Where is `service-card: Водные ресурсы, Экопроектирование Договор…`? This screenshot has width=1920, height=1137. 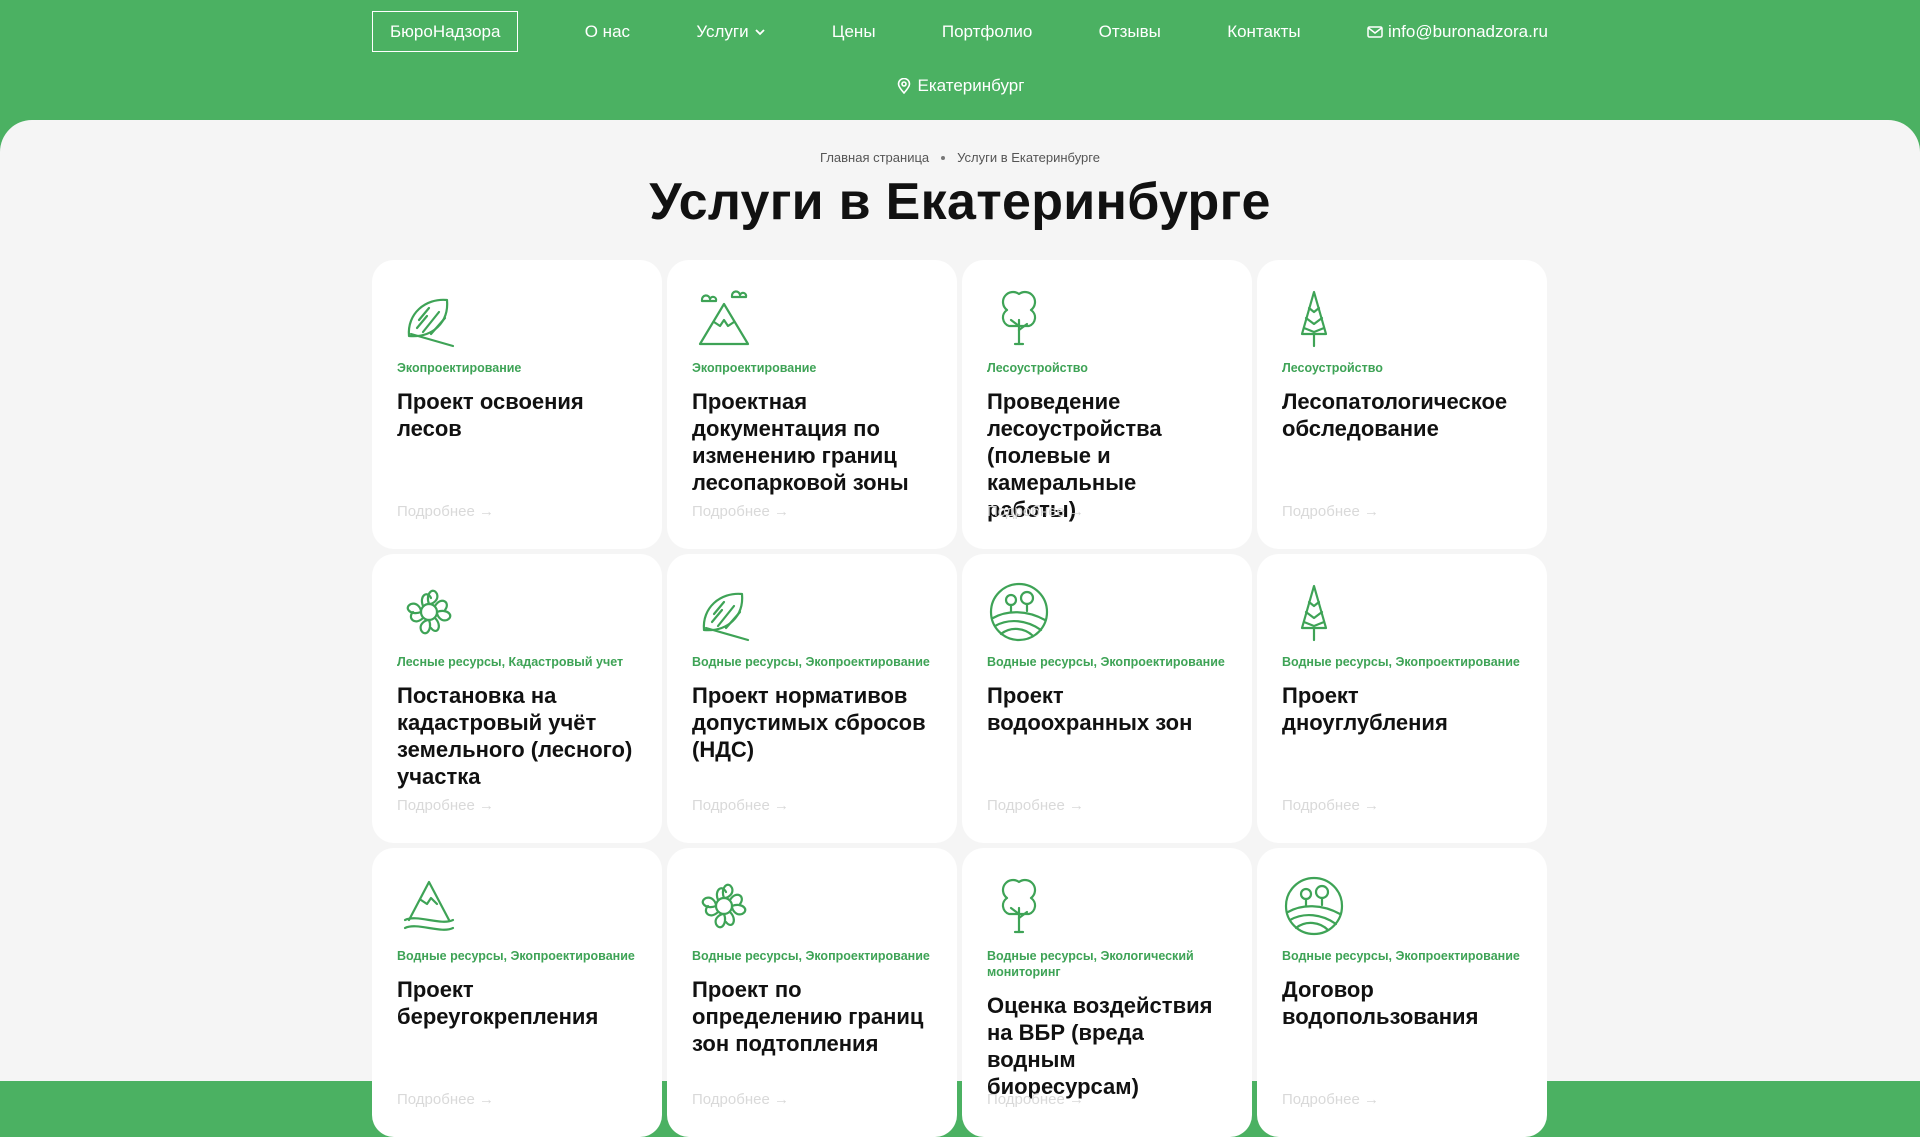 service-card: Водные ресурсы, Экопроектирование Договор… is located at coordinates (1402, 992).